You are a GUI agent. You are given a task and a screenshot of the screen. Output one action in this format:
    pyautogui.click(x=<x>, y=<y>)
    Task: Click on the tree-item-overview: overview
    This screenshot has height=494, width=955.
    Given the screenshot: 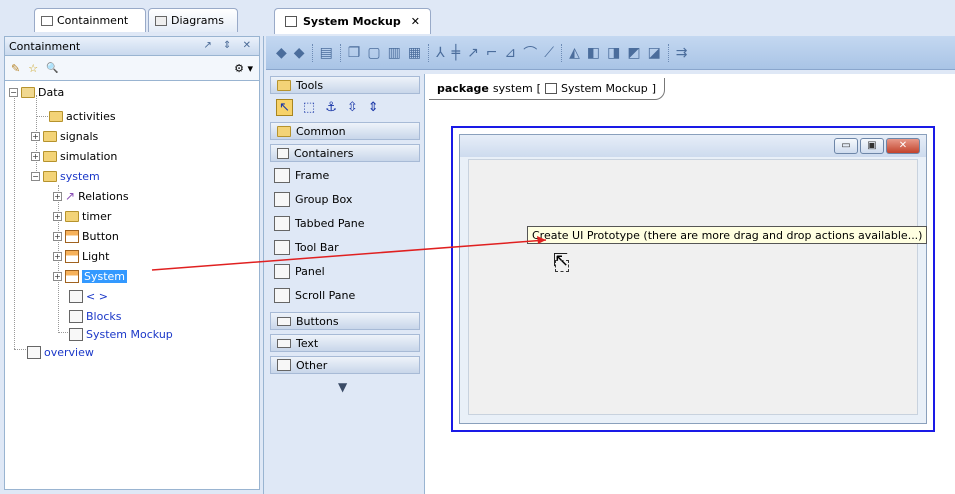 What is the action you would take?
    pyautogui.click(x=60, y=352)
    